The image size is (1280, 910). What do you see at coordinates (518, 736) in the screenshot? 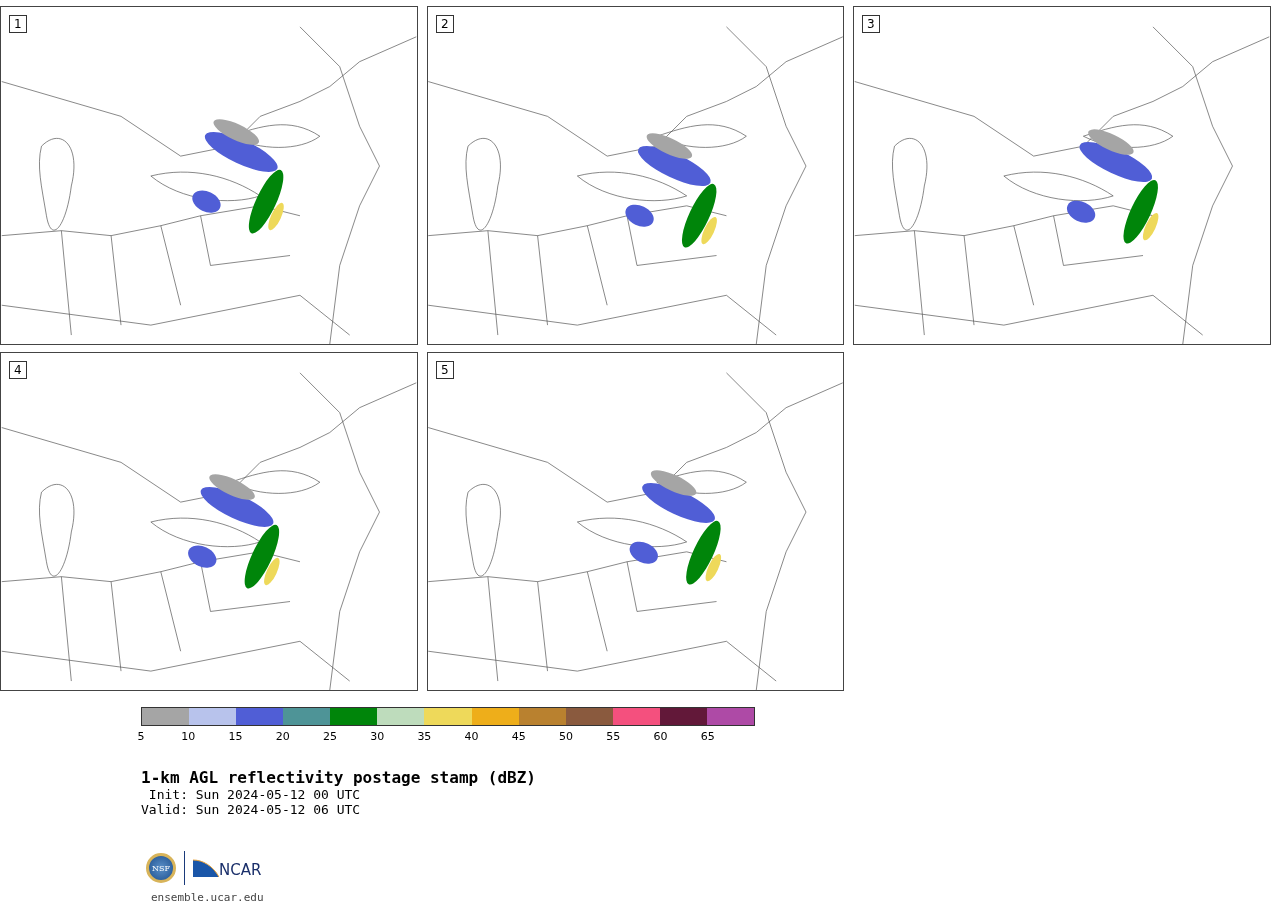
I see `tick-label: 45` at bounding box center [518, 736].